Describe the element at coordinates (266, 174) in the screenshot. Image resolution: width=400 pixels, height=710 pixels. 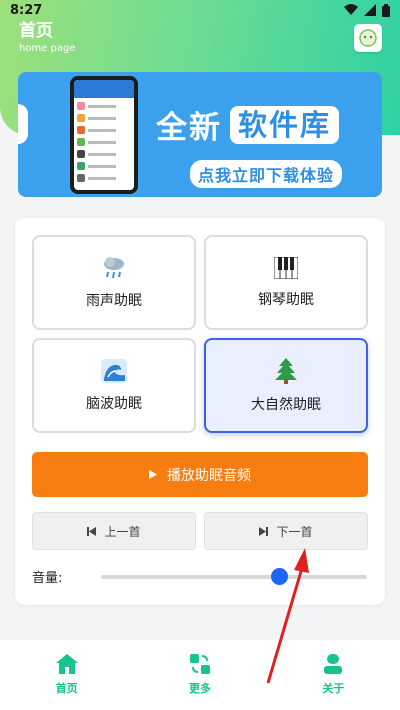
I see `banner-cta: 点我立即下载体验` at that location.